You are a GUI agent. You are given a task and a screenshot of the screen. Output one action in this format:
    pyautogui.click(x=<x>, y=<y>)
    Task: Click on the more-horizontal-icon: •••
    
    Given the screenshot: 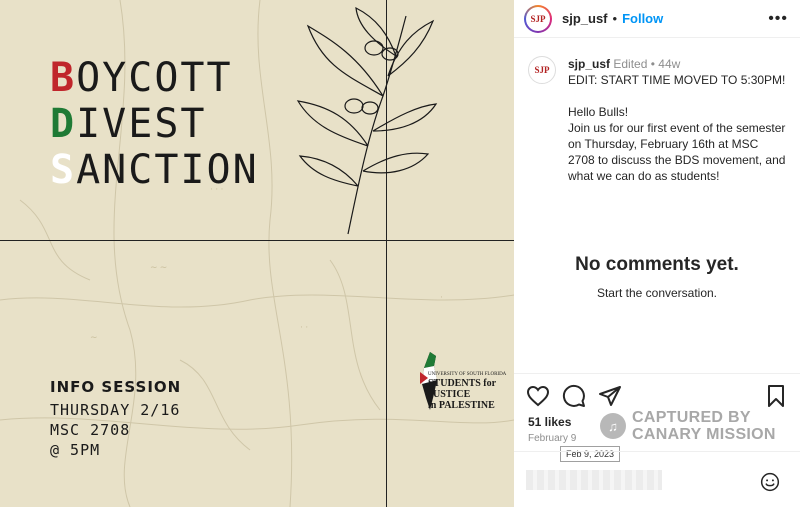 What is the action you would take?
    pyautogui.click(x=778, y=19)
    